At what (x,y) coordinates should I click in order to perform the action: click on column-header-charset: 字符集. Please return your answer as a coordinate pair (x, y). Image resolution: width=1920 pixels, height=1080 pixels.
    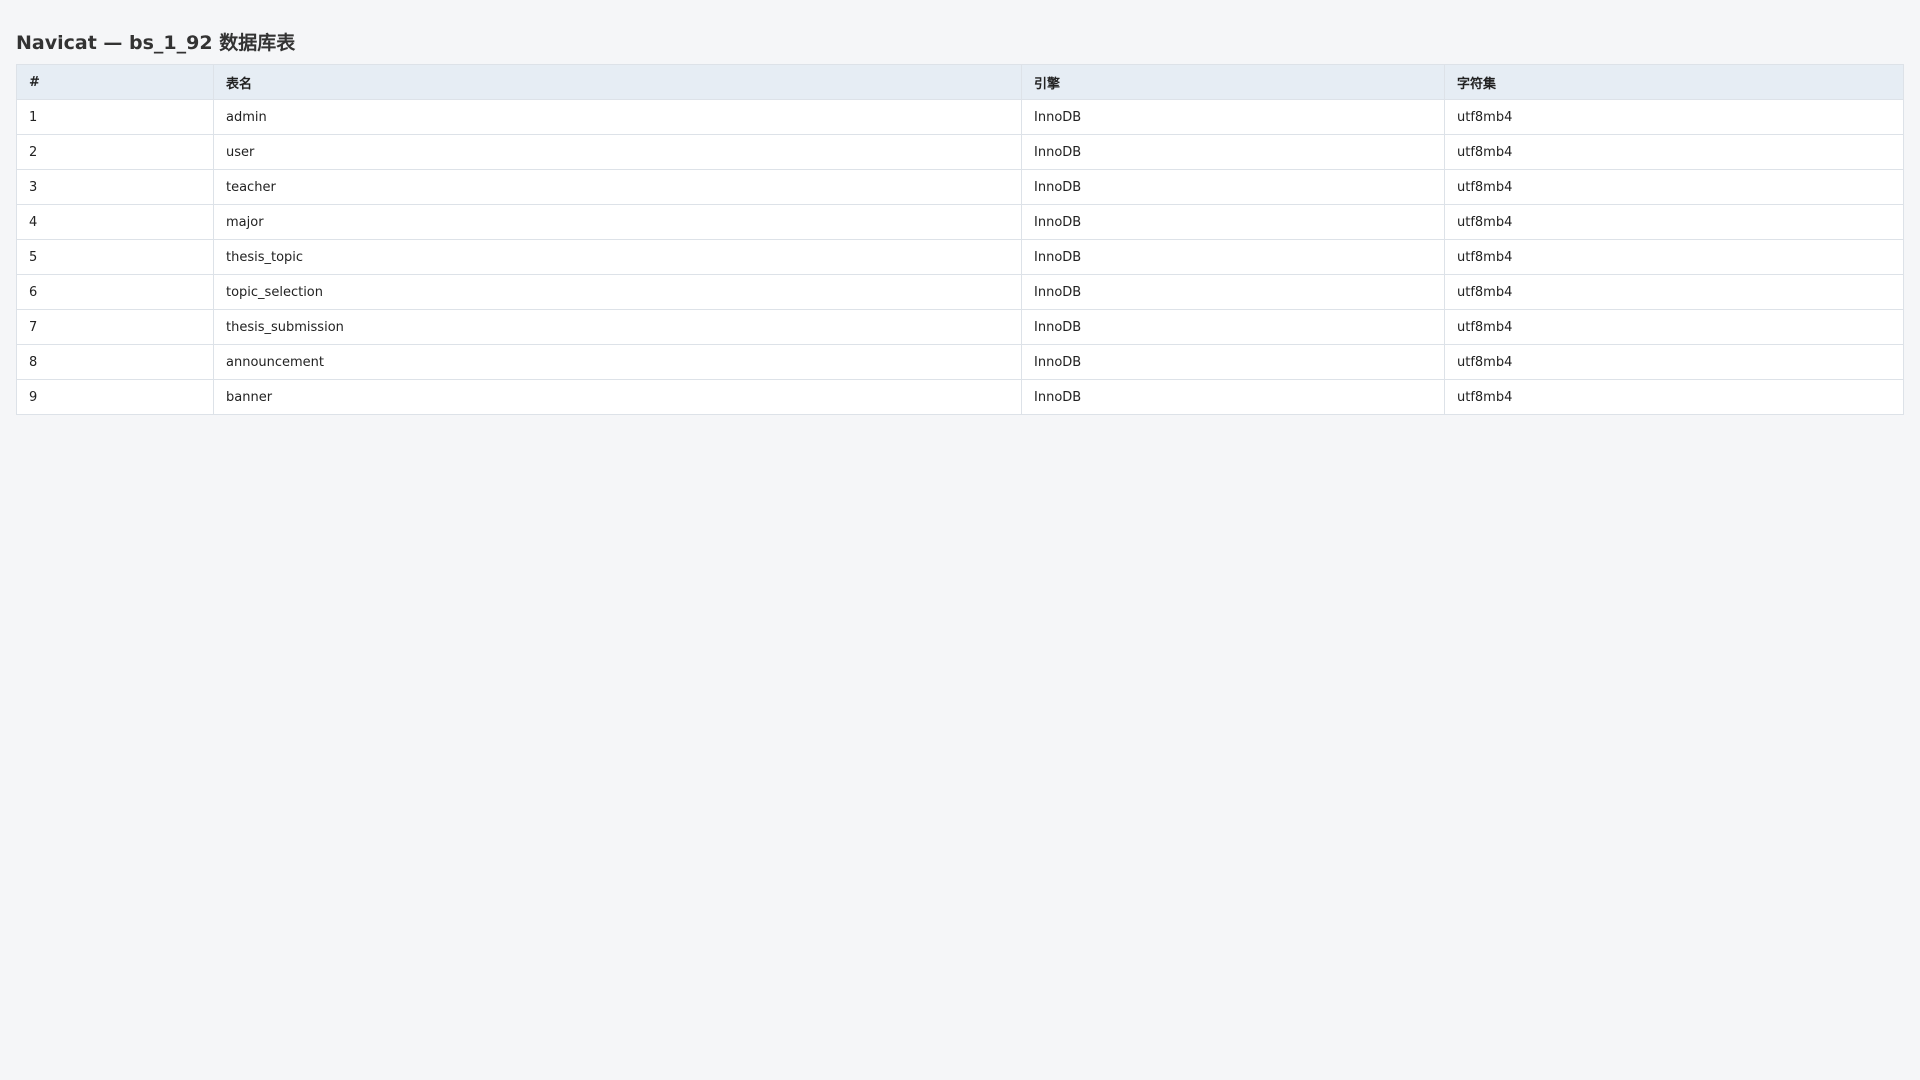
    Looking at the image, I should click on (1674, 82).